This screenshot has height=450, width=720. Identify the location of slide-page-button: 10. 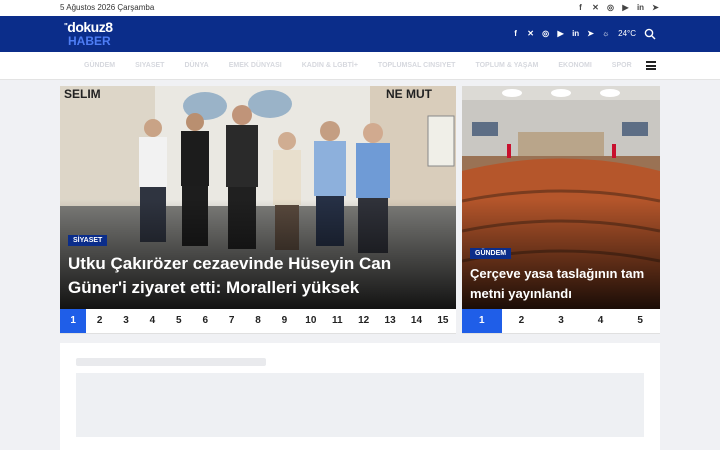
(311, 321).